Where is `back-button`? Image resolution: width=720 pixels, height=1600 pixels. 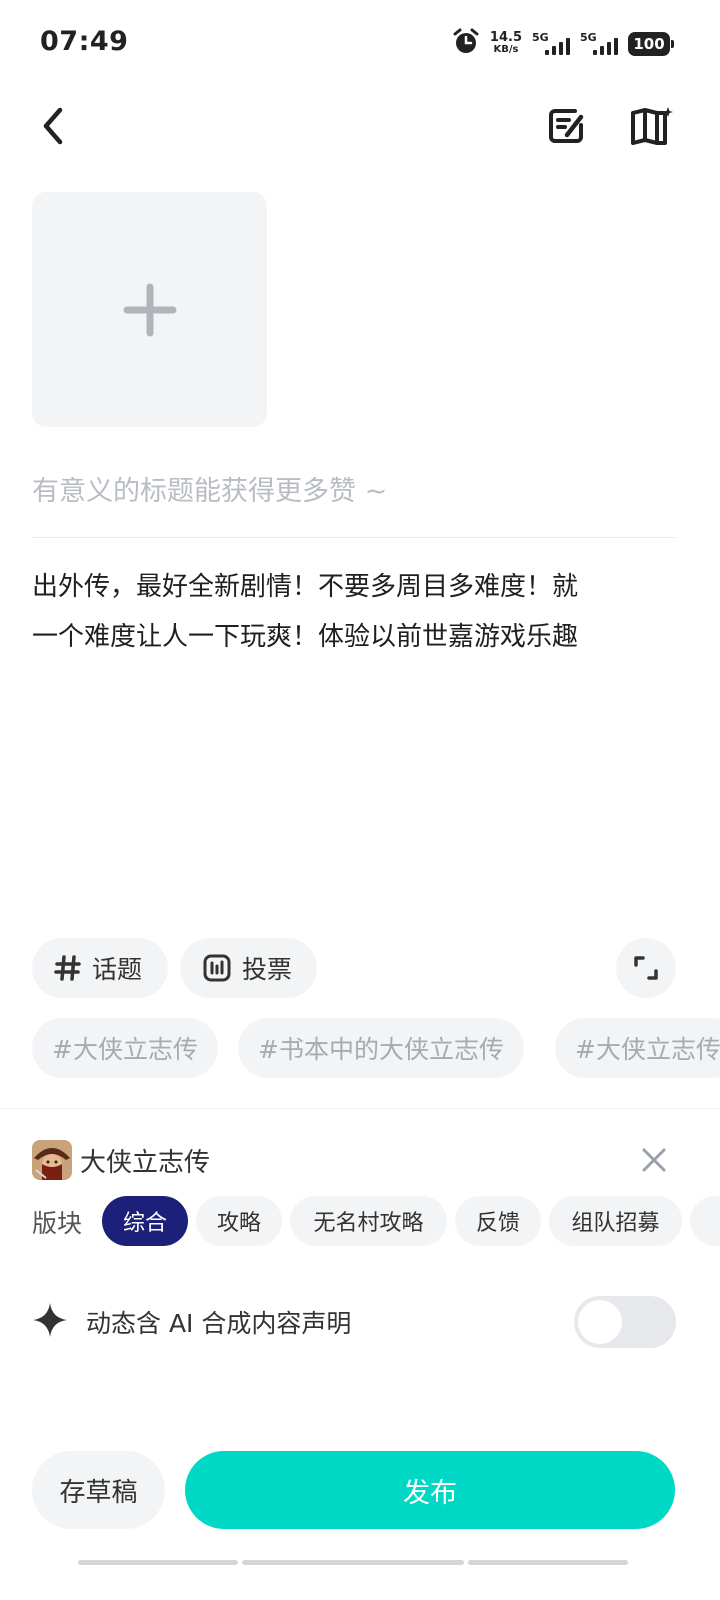 back-button is located at coordinates (52, 126).